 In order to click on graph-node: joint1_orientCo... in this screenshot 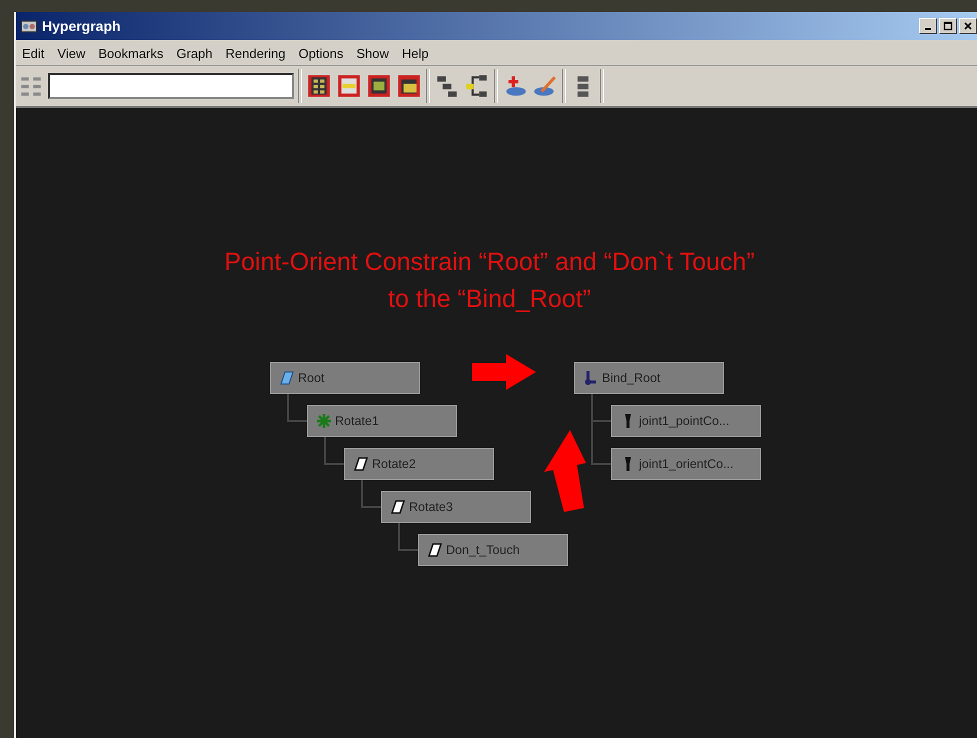, I will do `click(686, 464)`.